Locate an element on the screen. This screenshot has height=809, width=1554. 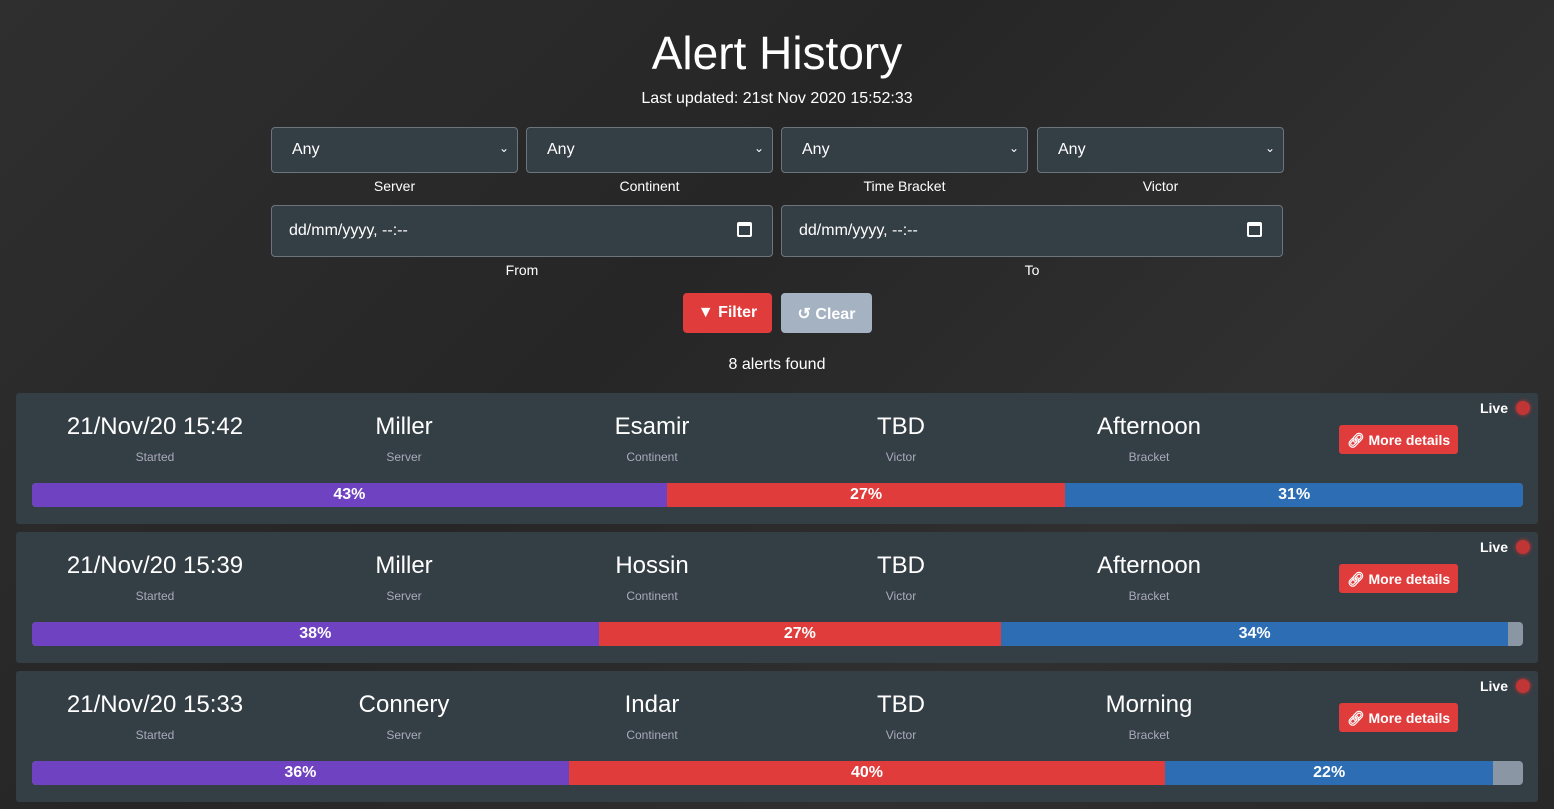
continent-field: Esamir Continent is located at coordinates (652, 438).